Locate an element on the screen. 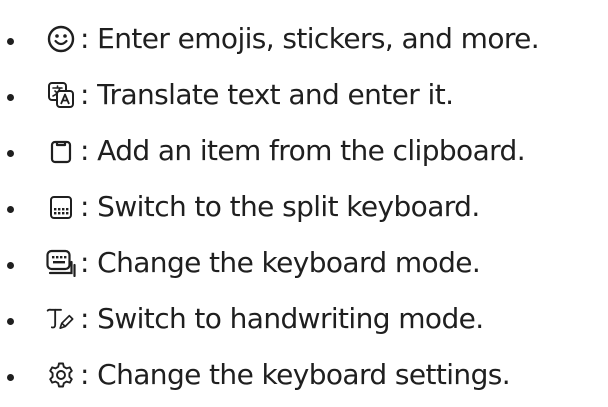 This screenshot has width=608, height=407. keyboard-mode-icon is located at coordinates (61, 263).